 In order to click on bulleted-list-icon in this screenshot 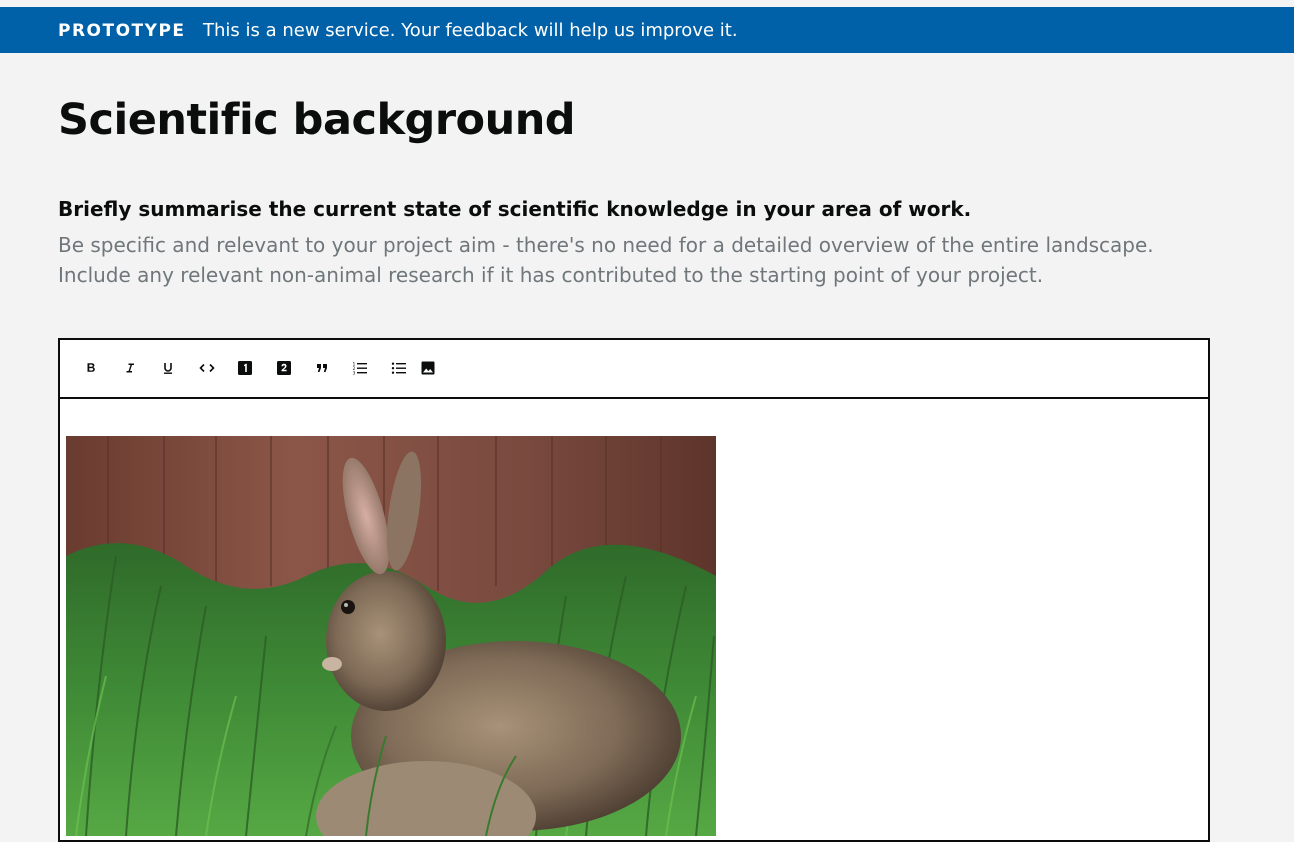, I will do `click(398, 368)`.